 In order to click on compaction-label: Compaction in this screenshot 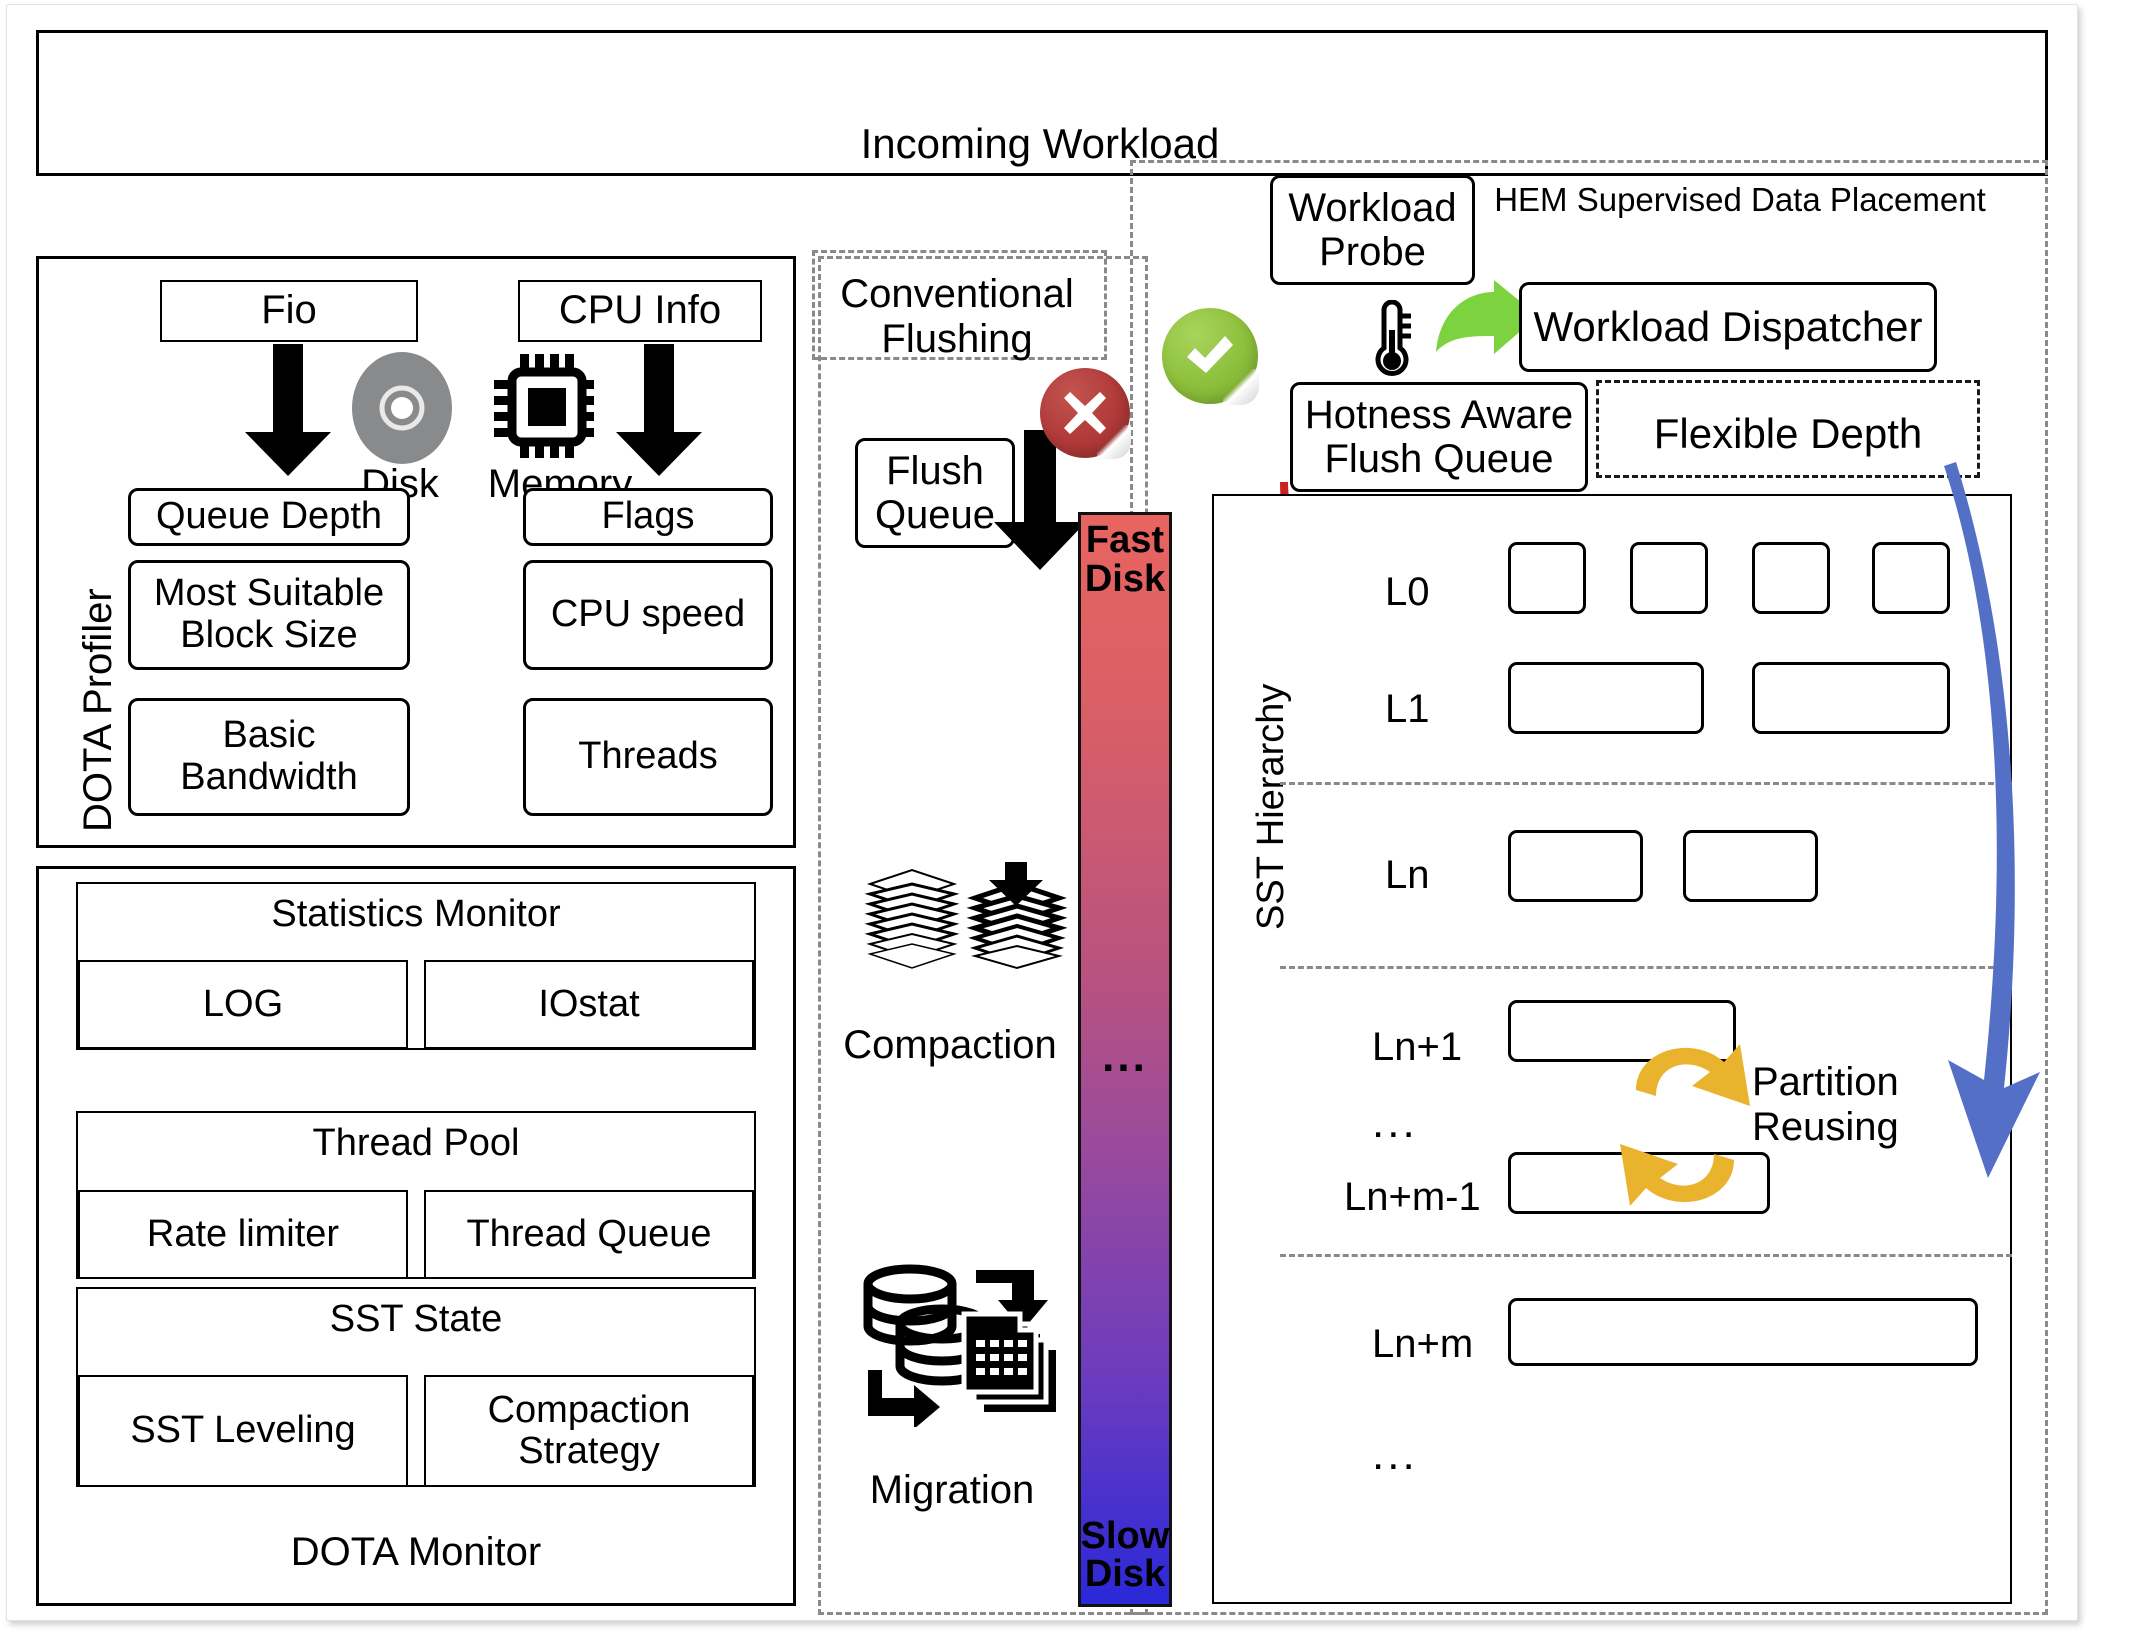, I will do `click(950, 1045)`.